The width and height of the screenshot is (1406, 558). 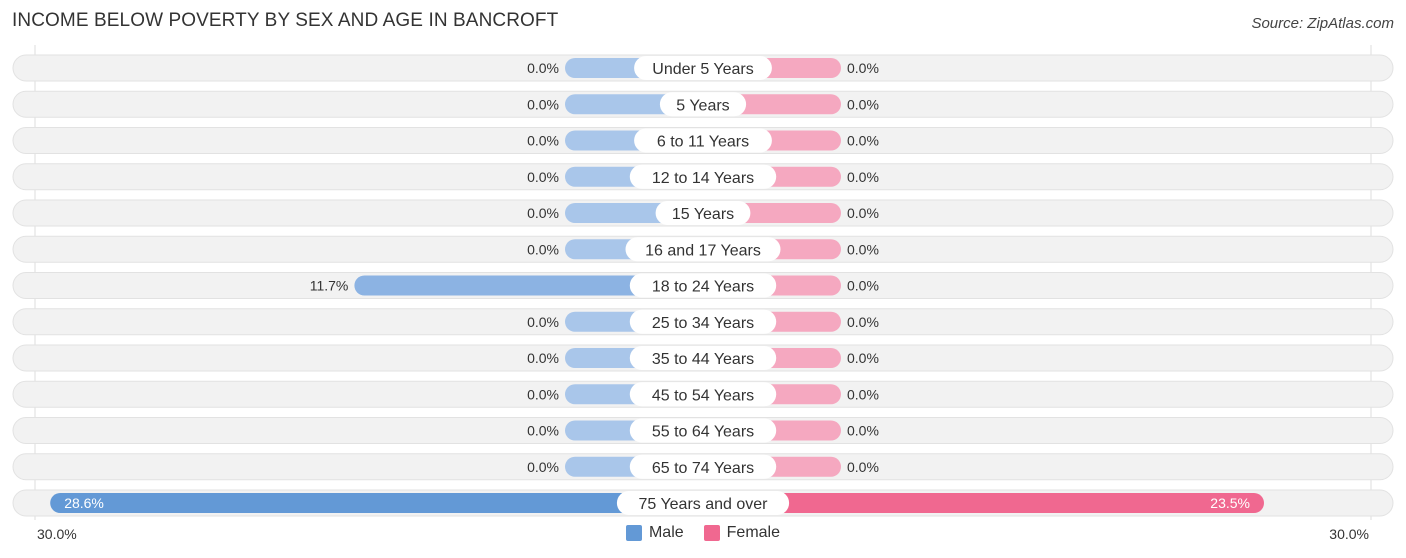 What do you see at coordinates (753, 532) in the screenshot?
I see `legend-label-female: Female` at bounding box center [753, 532].